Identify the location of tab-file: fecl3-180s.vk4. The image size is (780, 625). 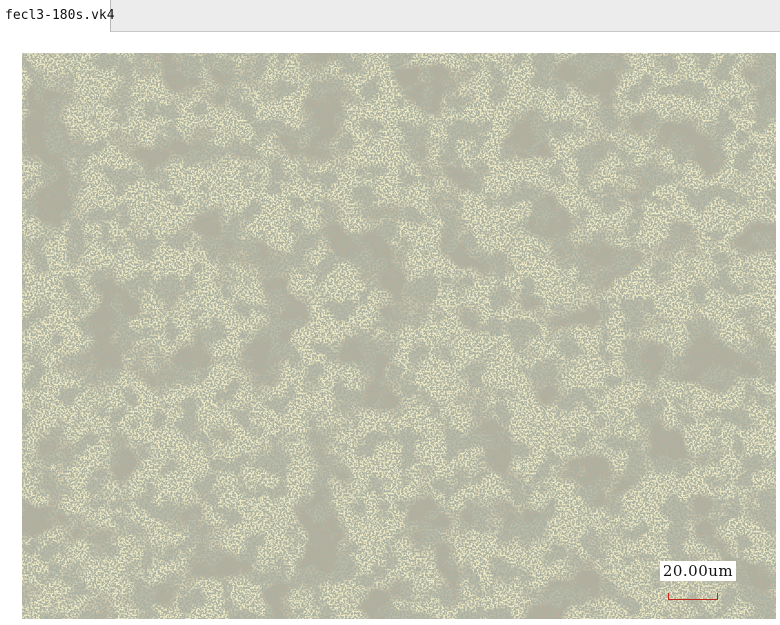
(57, 16).